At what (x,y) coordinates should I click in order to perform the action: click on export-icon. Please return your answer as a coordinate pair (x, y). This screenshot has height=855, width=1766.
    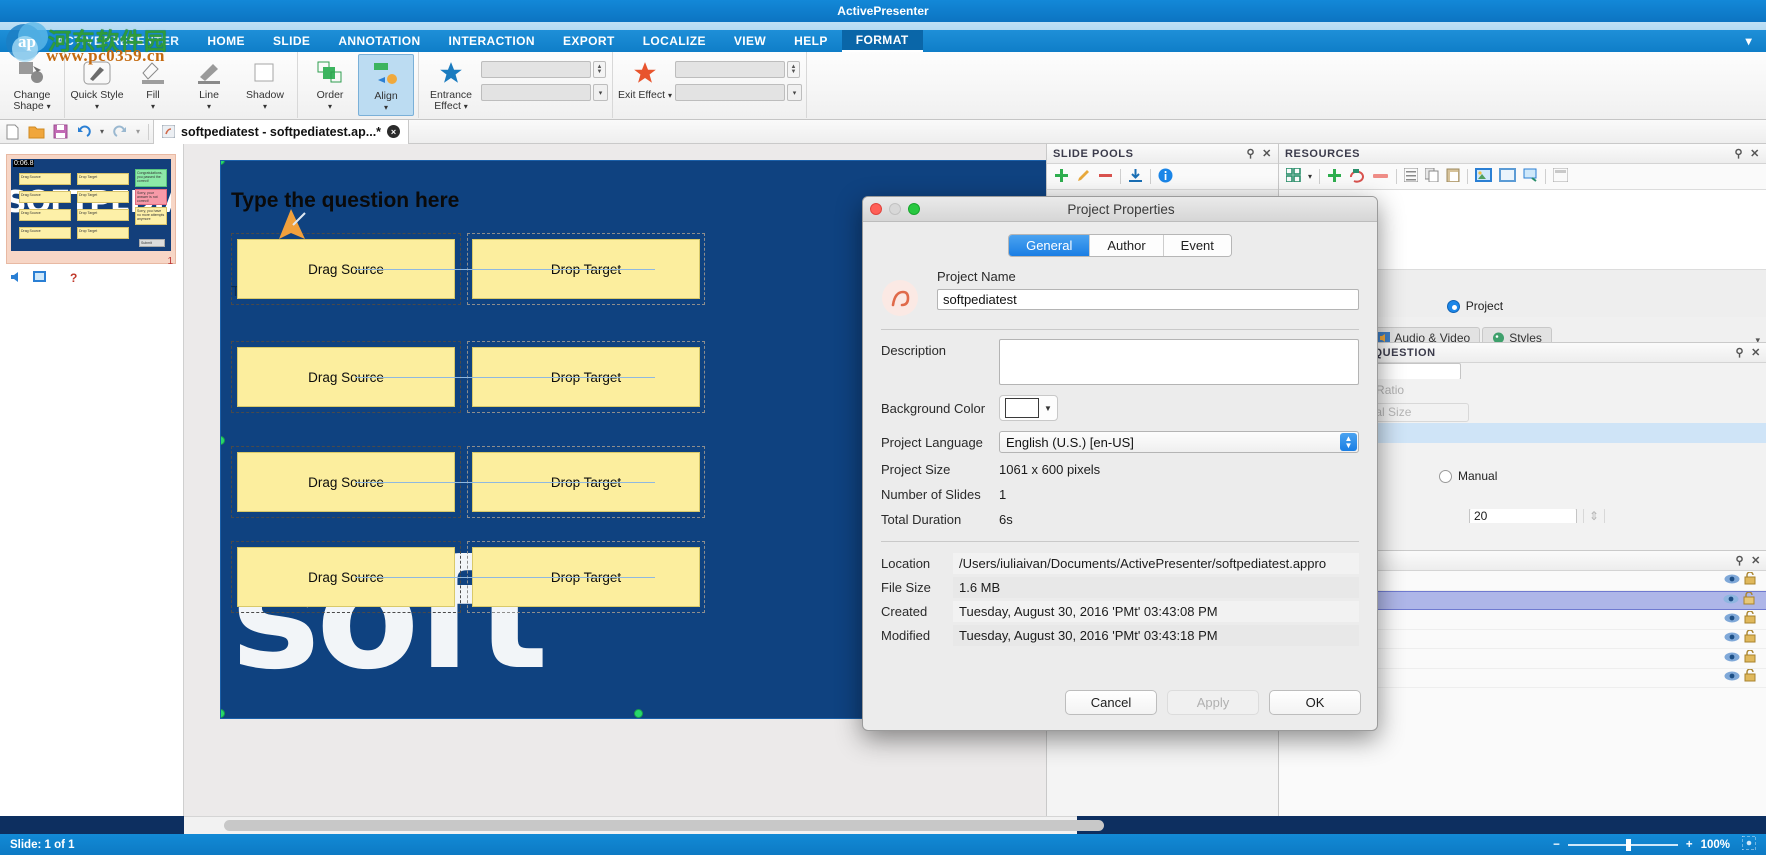
    Looking at the image, I should click on (1560, 176).